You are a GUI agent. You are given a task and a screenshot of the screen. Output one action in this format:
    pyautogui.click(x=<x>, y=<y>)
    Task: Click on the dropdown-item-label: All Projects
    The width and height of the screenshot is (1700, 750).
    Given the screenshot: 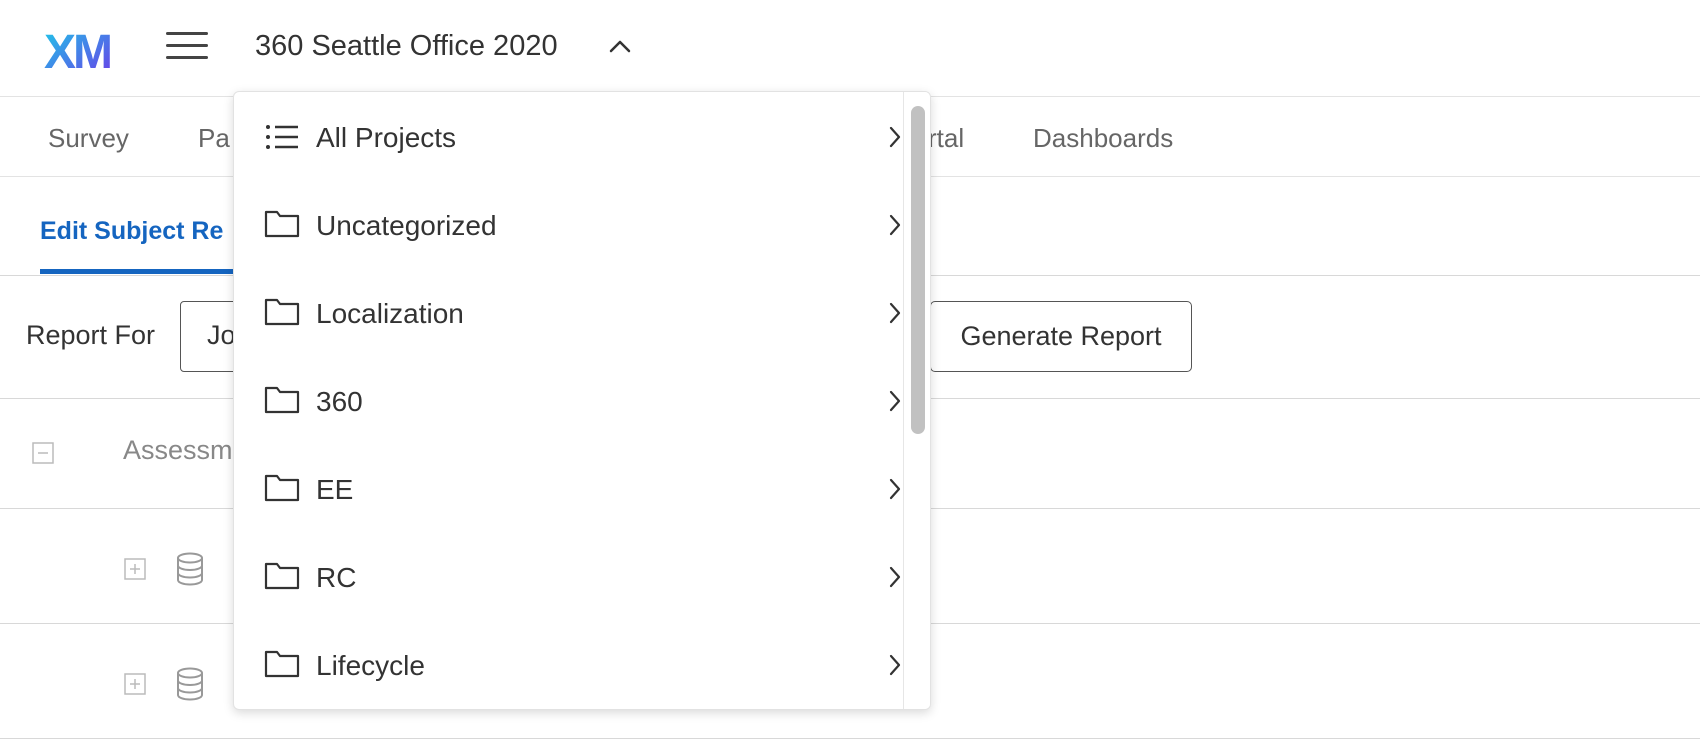 What is the action you would take?
    pyautogui.click(x=386, y=137)
    